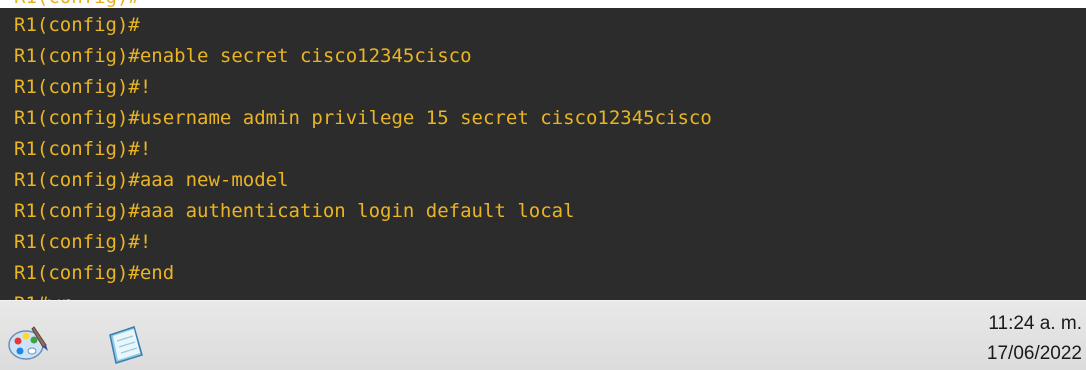 The height and width of the screenshot is (370, 1086). Describe the element at coordinates (543, 4) in the screenshot. I see `cut-off-top-line: R1(config)#` at that location.